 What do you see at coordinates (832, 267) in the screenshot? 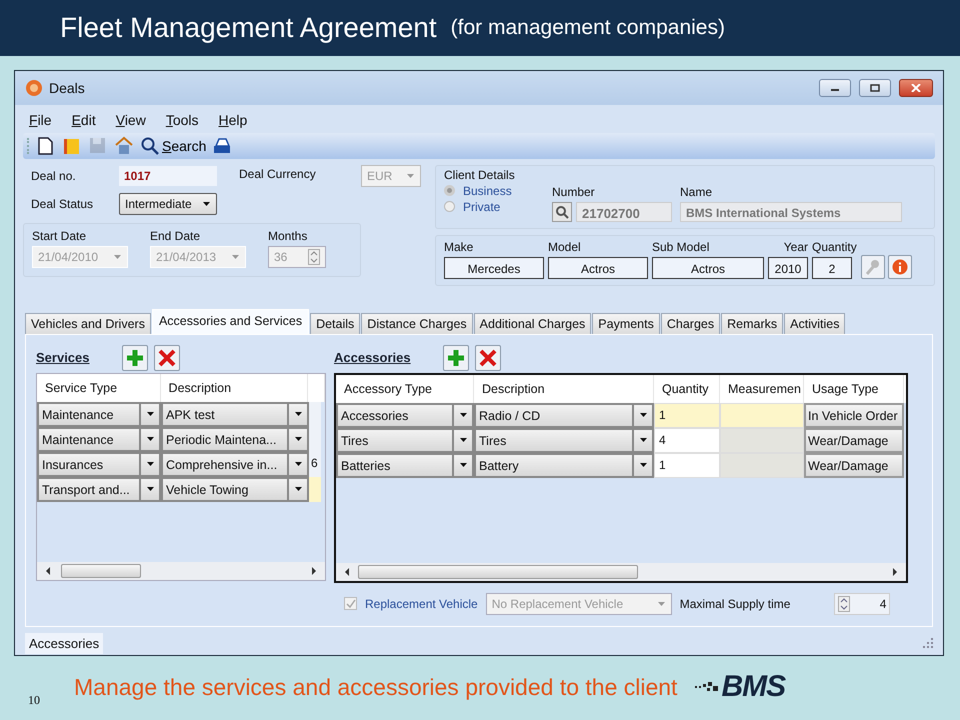
I see `input-field: 2` at bounding box center [832, 267].